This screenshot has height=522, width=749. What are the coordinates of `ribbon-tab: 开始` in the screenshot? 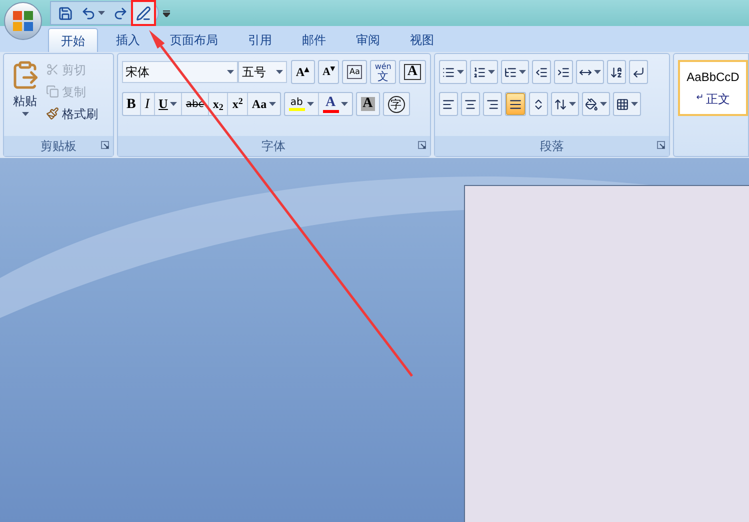 It's located at (73, 40).